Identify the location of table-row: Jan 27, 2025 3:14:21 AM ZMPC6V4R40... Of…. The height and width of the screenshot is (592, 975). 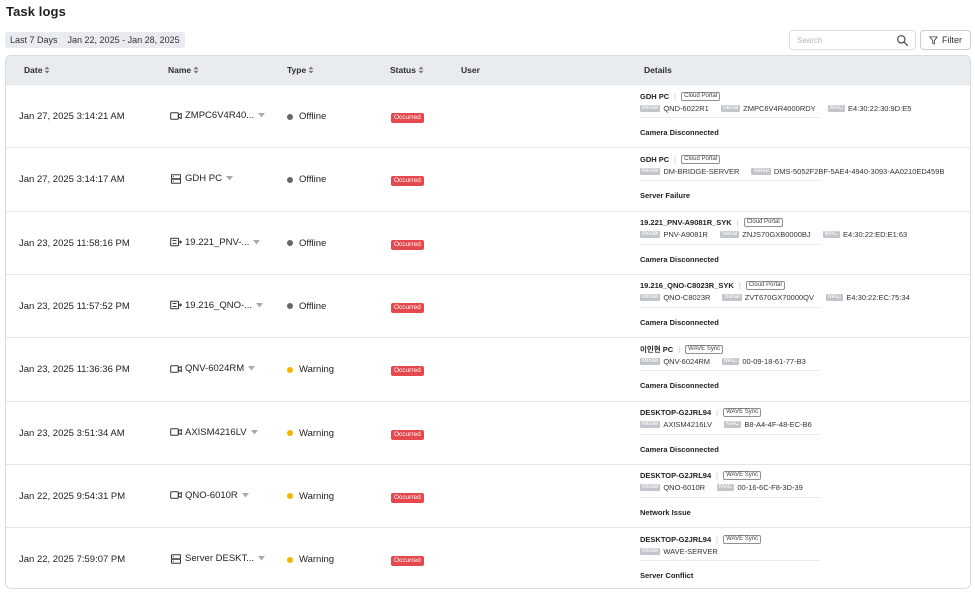
(488, 115).